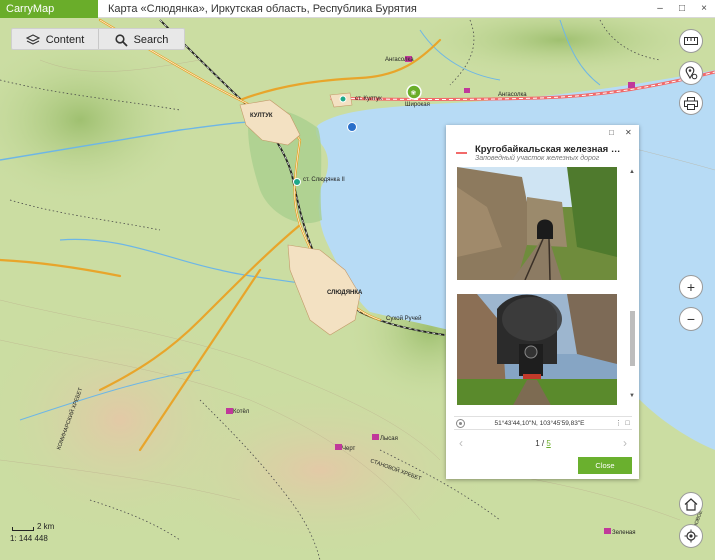 The width and height of the screenshot is (715, 560). I want to click on scroll-down-icon: ▼, so click(632, 396).